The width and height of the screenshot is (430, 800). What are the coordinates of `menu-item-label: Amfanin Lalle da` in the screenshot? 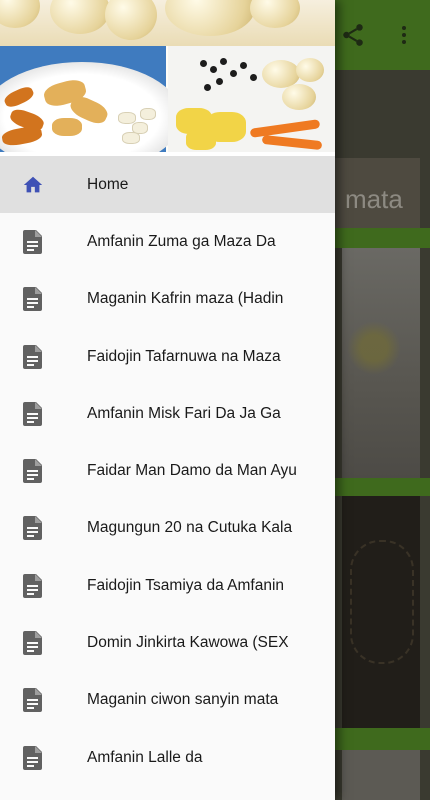 It's located at (145, 757).